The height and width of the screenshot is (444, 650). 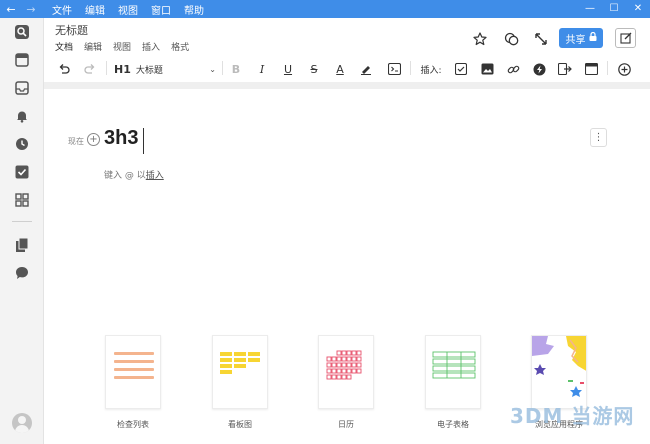 I want to click on share-label: 共享, so click(x=575, y=40).